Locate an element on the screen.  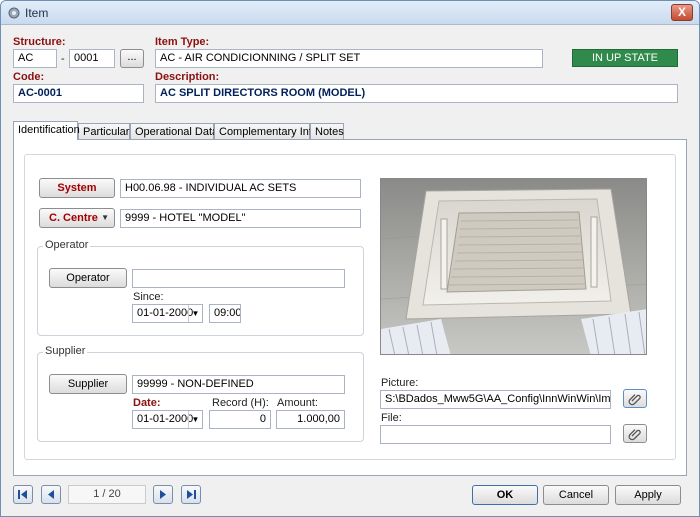
cost-centre-button: C. Centre ▼ is located at coordinates (77, 218).